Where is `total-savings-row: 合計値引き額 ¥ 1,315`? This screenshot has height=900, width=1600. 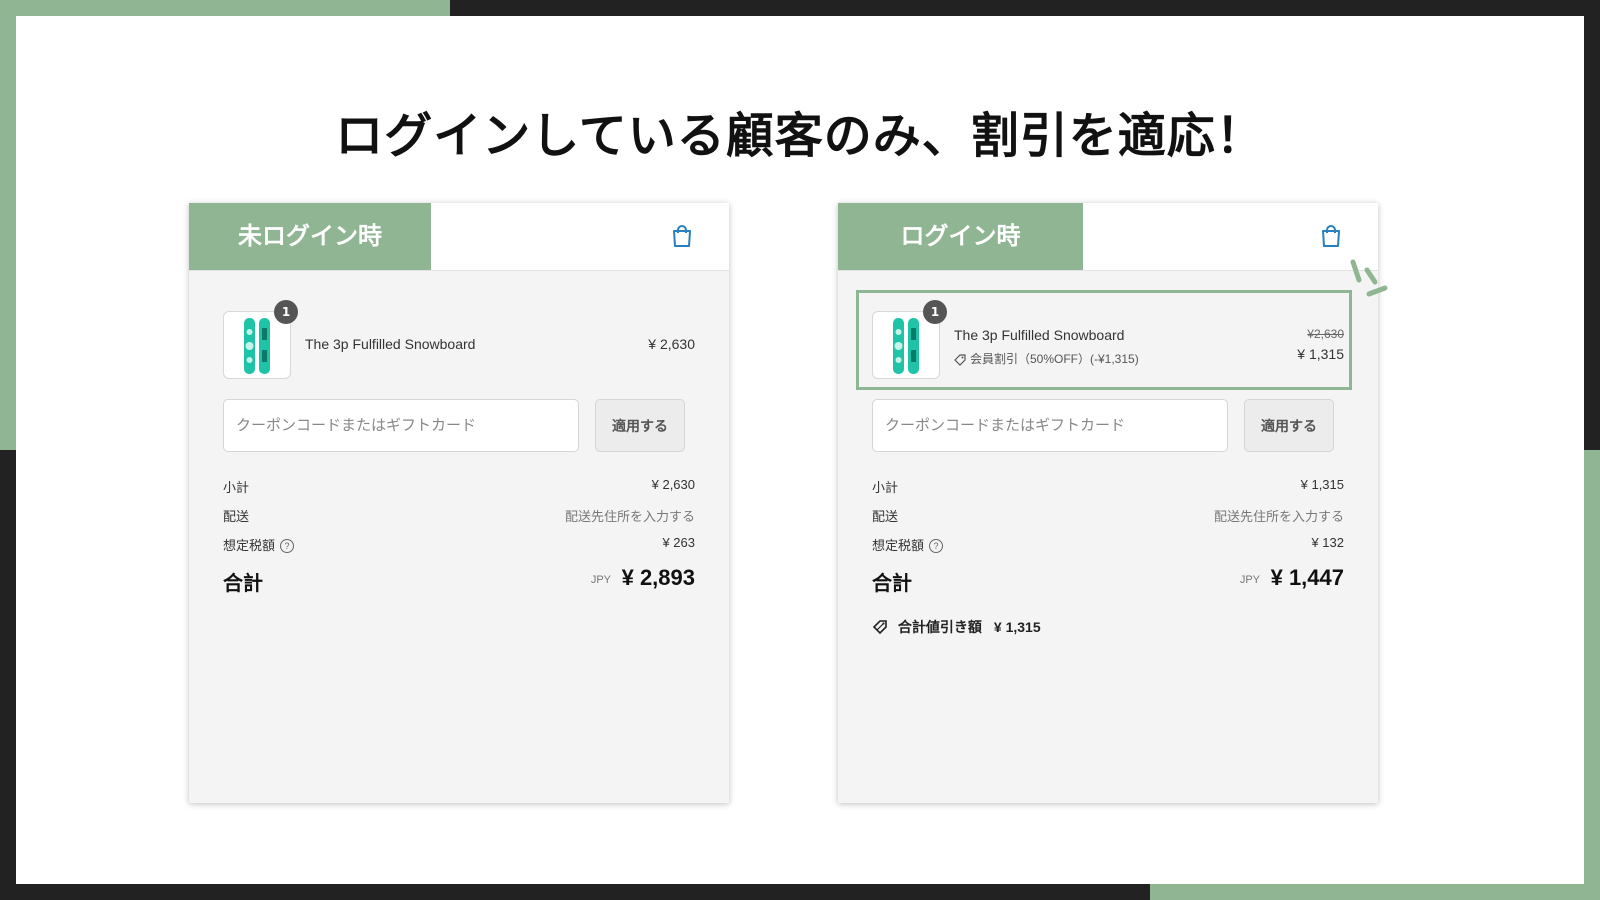 total-savings-row: 合計値引き額 ¥ 1,315 is located at coordinates (956, 627).